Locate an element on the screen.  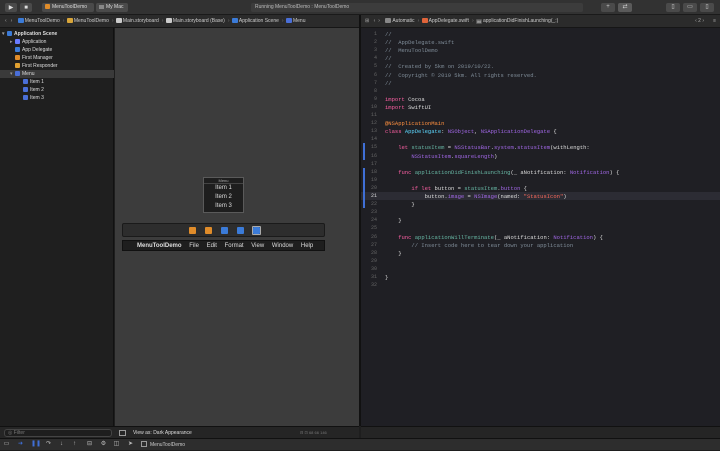
menu-item: Item 2 is located at coordinates (223, 197).